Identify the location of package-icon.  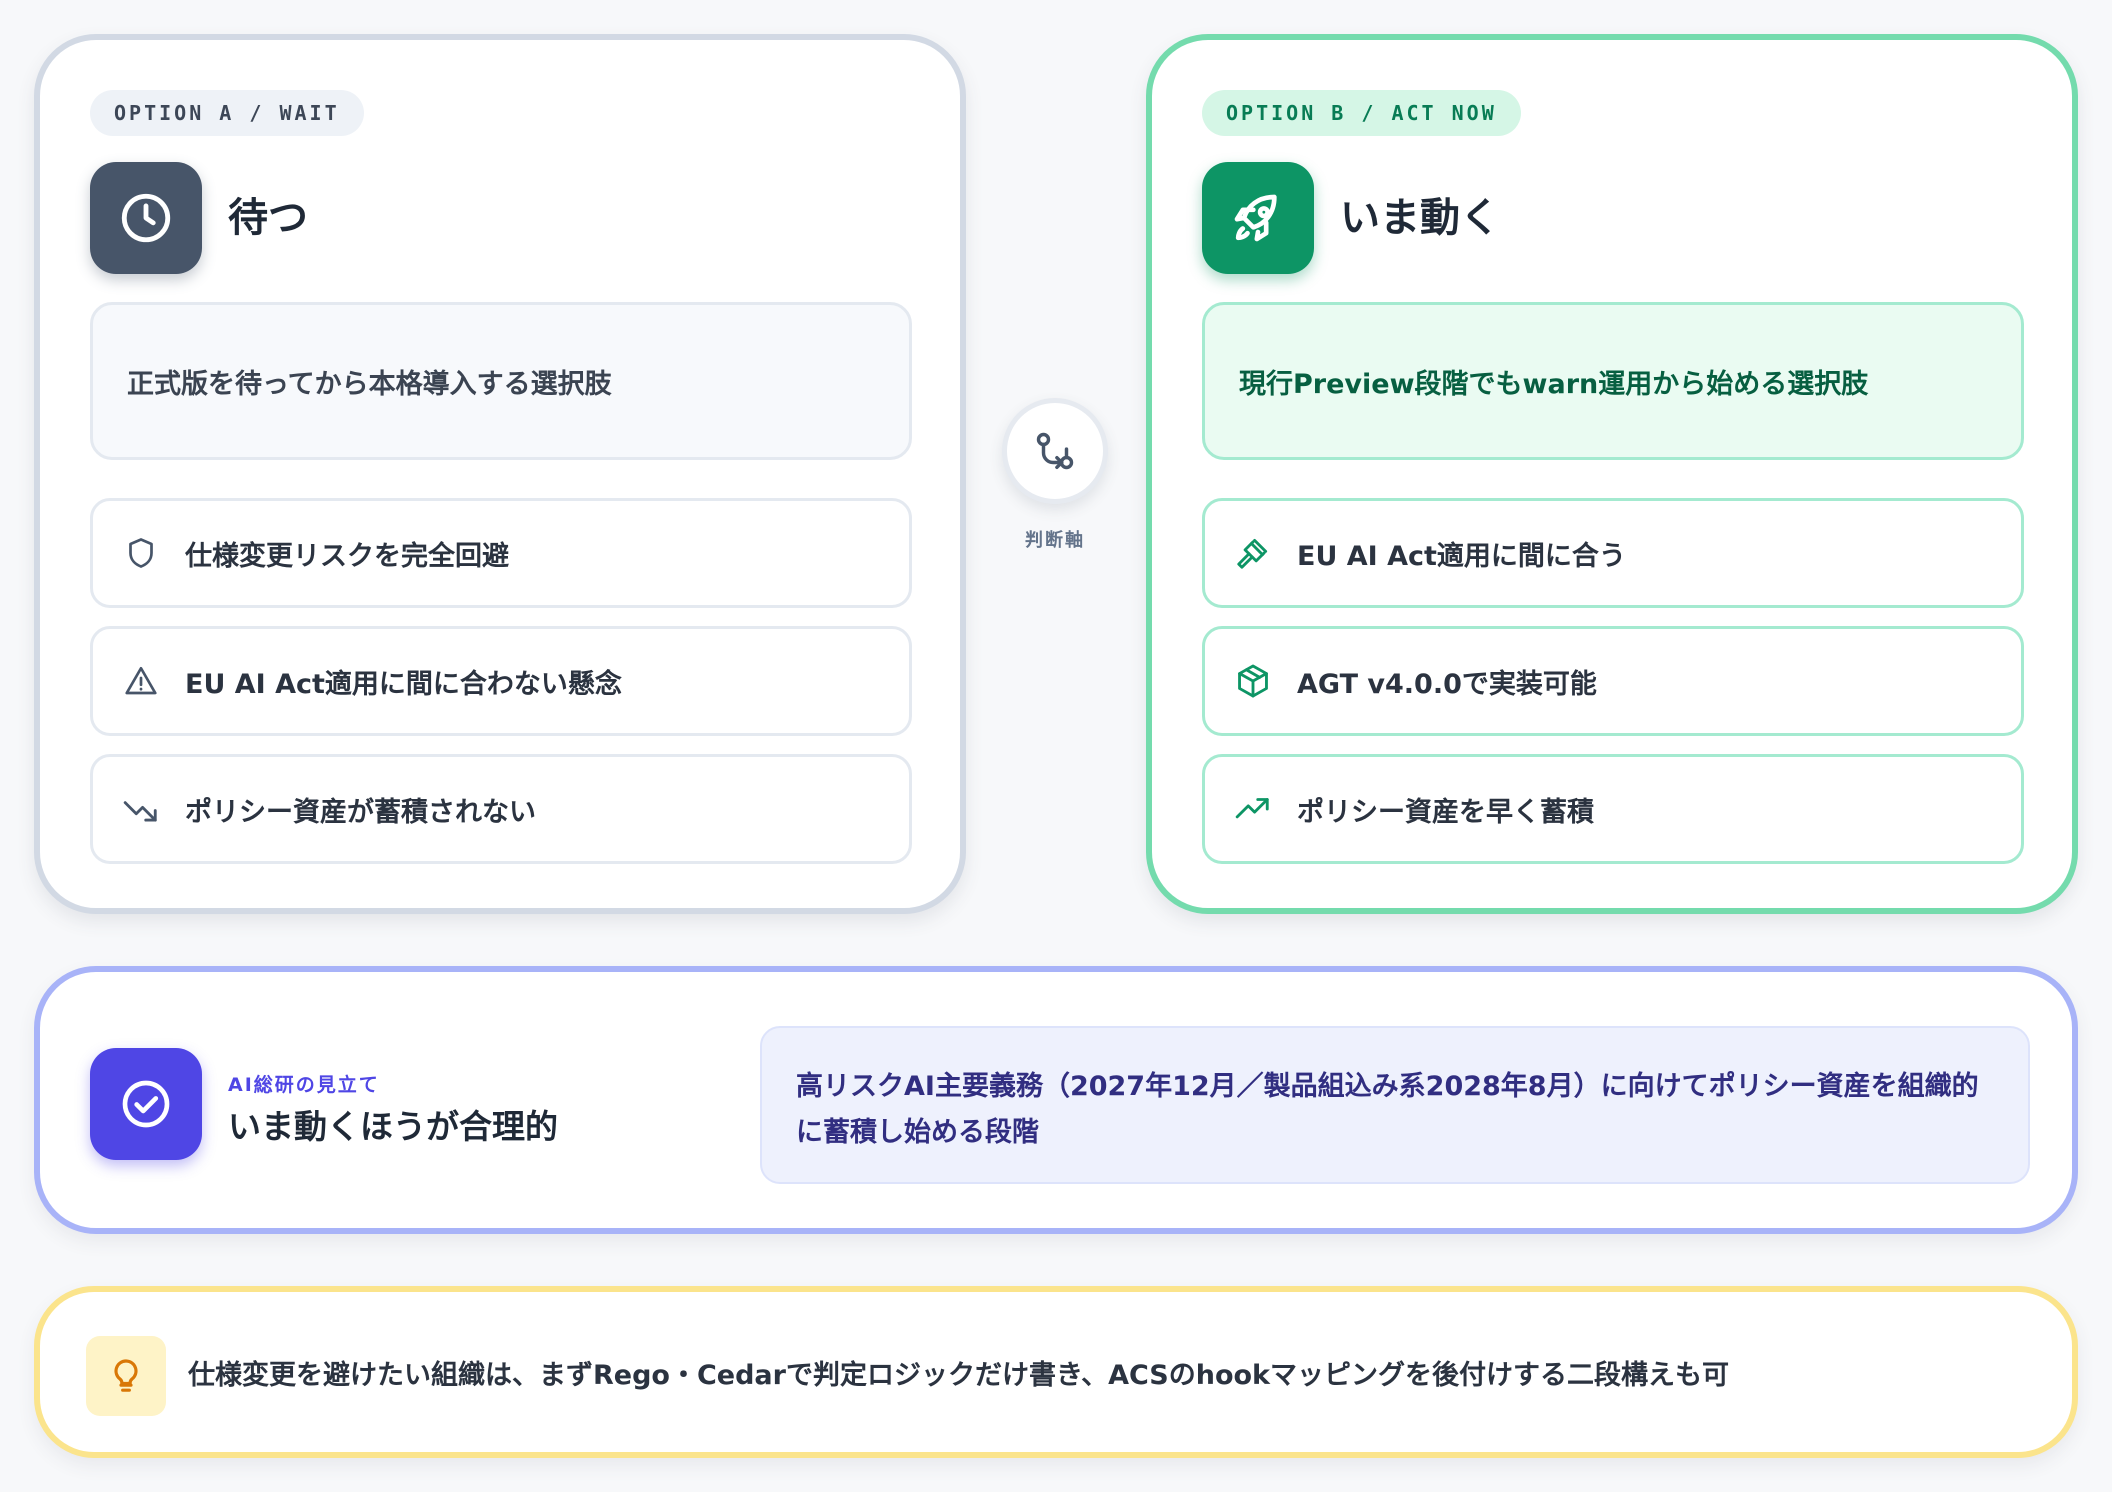
(1253, 681).